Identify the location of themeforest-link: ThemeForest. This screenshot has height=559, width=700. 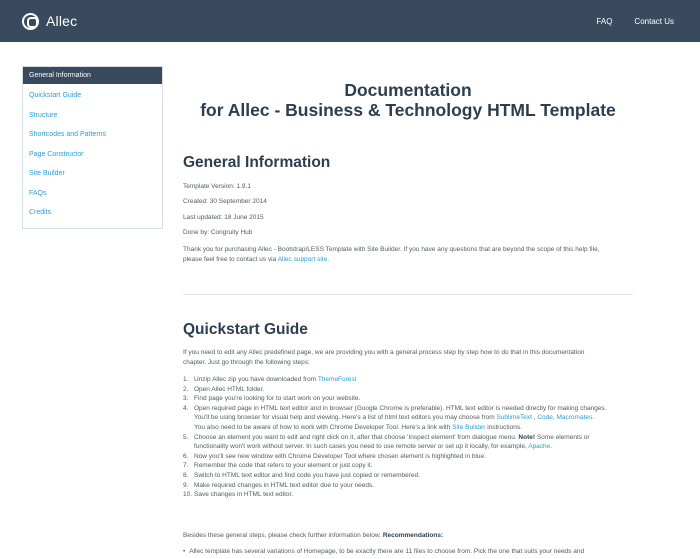
(337, 379).